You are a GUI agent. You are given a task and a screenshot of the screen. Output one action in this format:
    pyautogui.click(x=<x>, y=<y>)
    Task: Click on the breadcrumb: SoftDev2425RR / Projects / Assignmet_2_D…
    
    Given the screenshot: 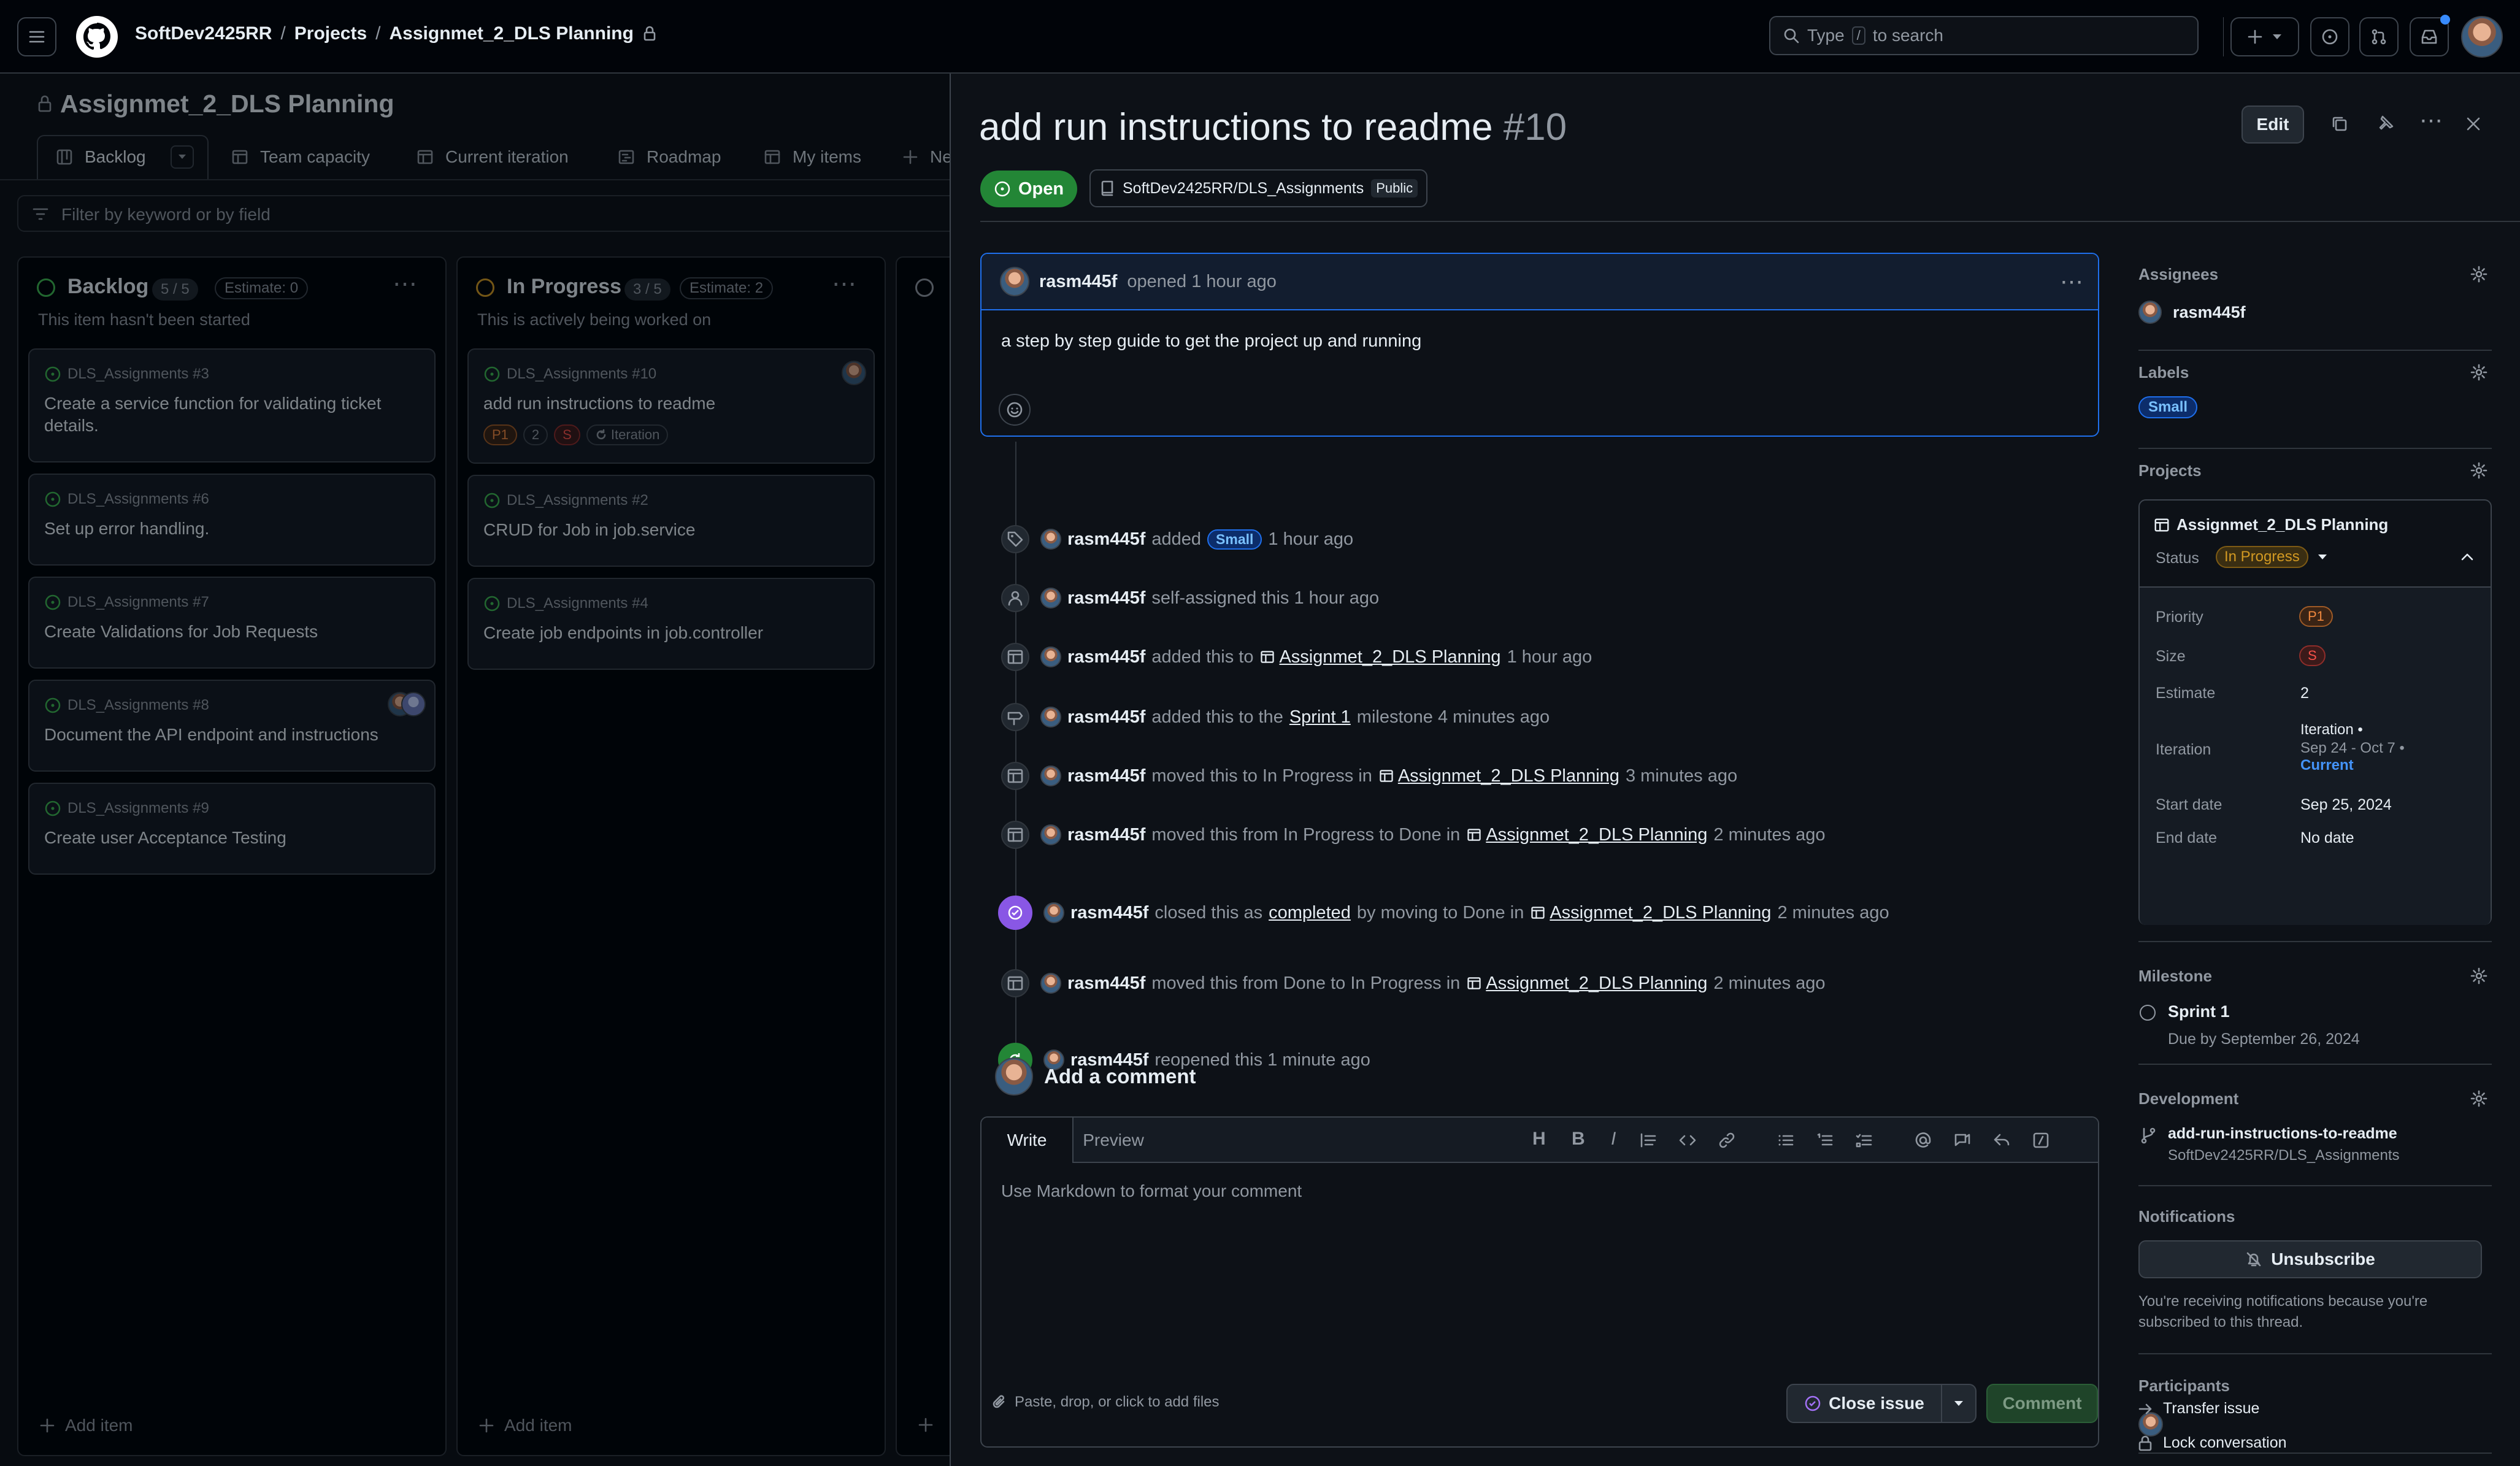 What is the action you would take?
    pyautogui.click(x=396, y=33)
    